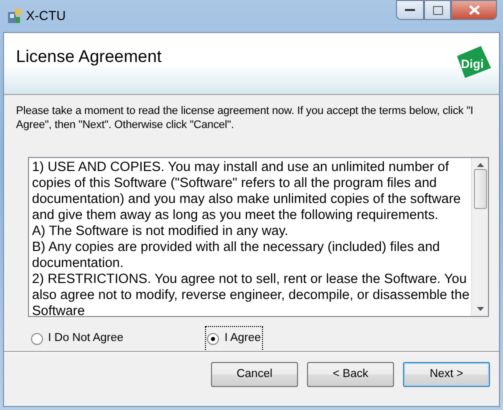  I want to click on license-text-line: Software, so click(59, 309).